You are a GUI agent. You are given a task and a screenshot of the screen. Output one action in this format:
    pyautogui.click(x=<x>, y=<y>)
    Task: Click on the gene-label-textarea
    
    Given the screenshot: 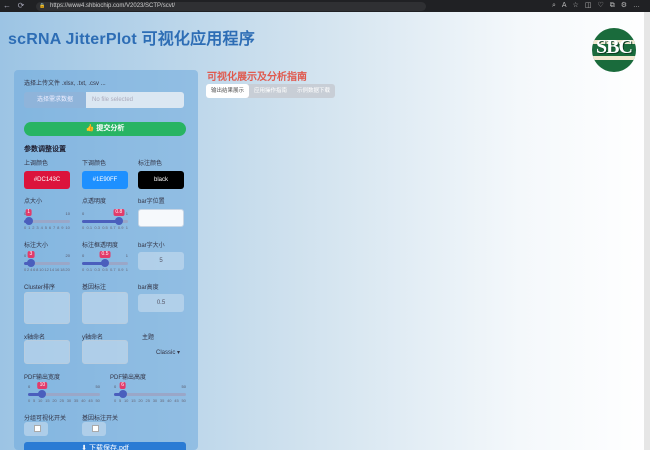 What is the action you would take?
    pyautogui.click(x=105, y=308)
    